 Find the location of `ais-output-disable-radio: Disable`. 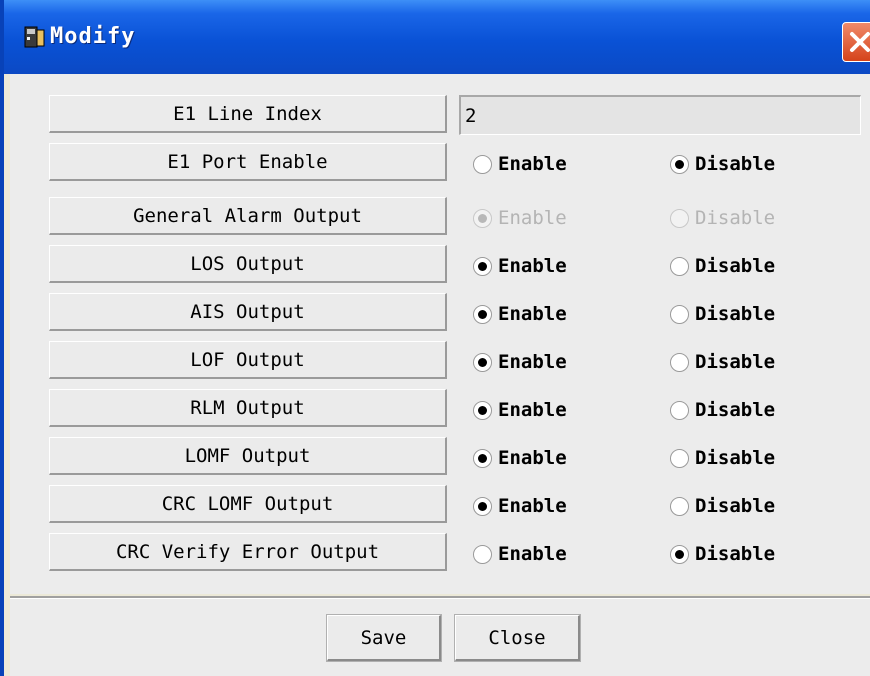

ais-output-disable-radio: Disable is located at coordinates (722, 314).